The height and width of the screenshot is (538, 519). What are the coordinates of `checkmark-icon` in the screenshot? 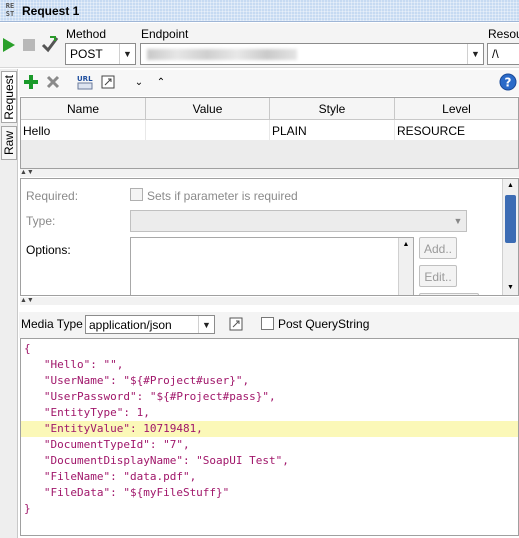 It's located at (50, 44).